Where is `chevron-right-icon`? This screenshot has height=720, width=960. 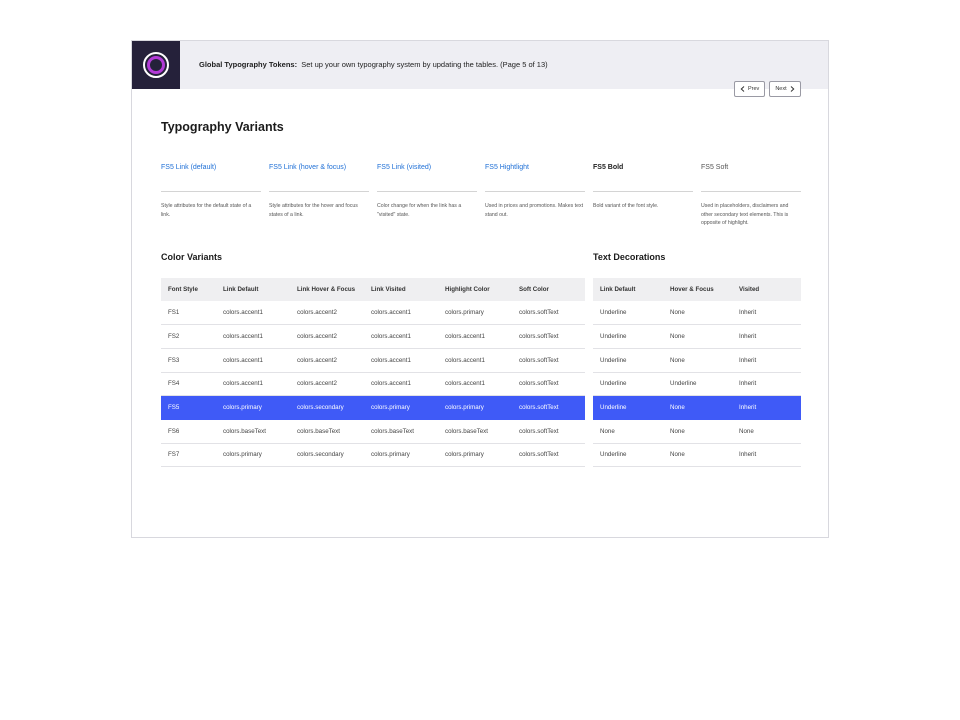
chevron-right-icon is located at coordinates (792, 89).